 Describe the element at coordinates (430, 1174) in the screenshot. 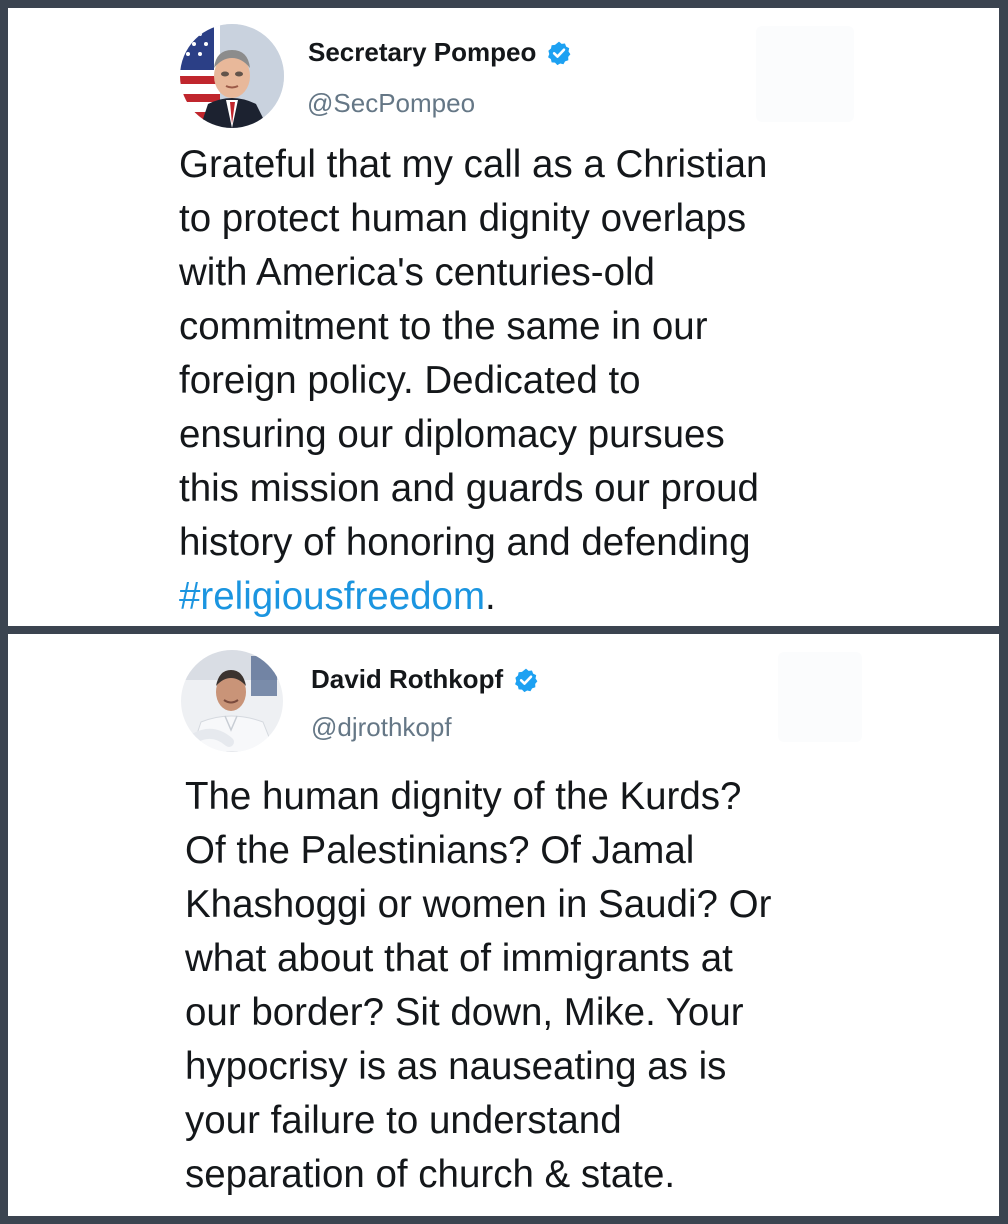

I see `tweet-text-line: separation of church & state.` at that location.